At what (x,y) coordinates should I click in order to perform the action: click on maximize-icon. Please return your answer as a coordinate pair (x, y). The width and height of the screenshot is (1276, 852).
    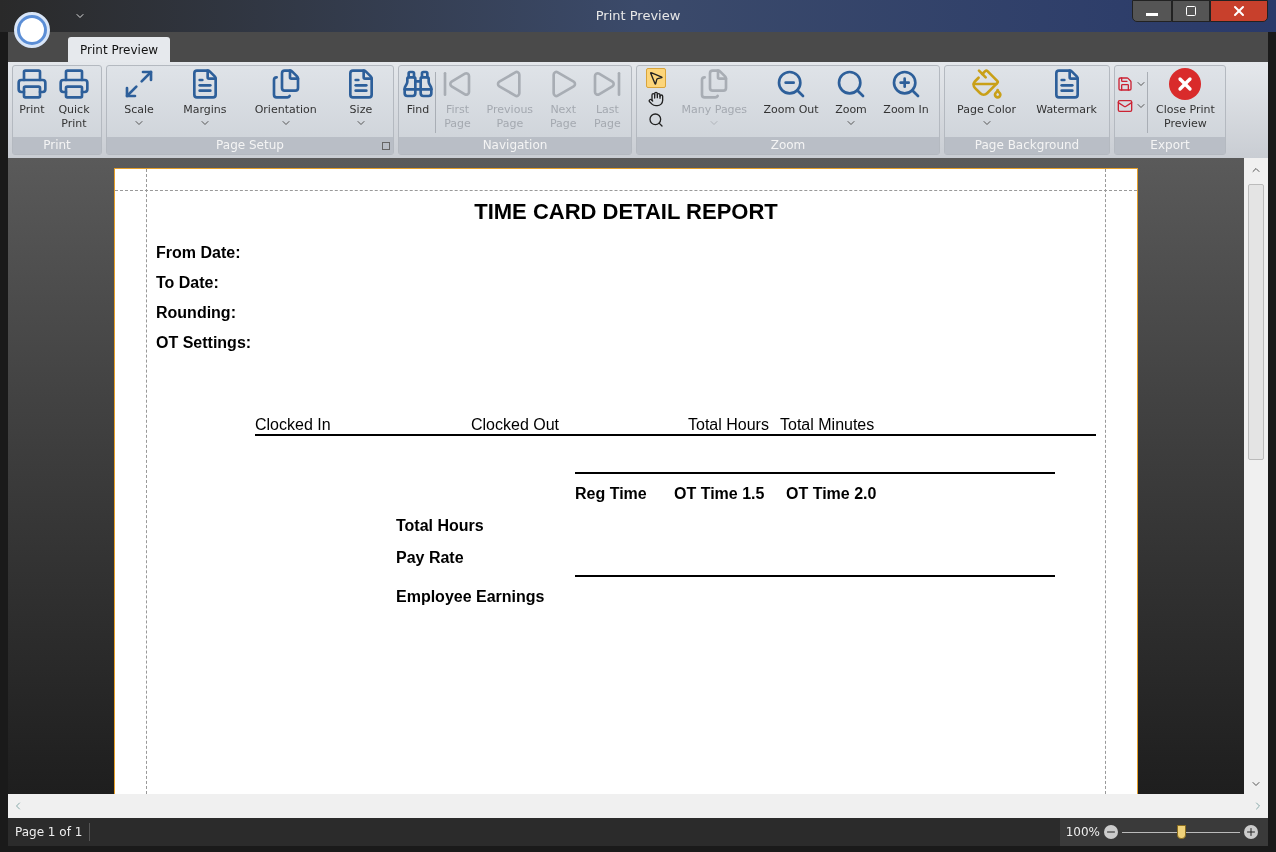
    Looking at the image, I should click on (1191, 11).